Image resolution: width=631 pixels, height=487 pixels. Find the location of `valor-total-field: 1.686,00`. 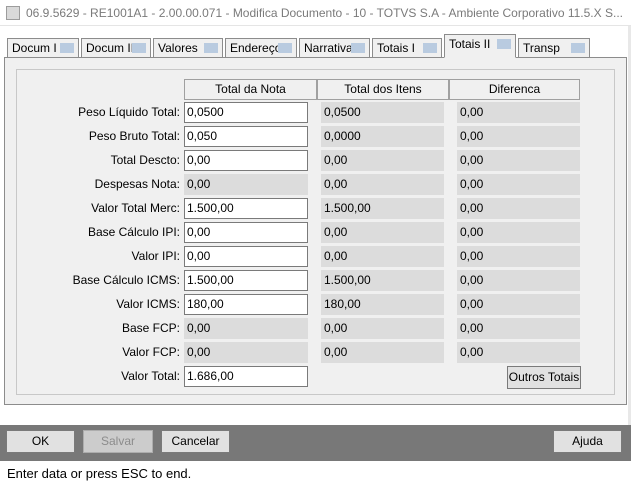

valor-total-field: 1.686,00 is located at coordinates (246, 376).